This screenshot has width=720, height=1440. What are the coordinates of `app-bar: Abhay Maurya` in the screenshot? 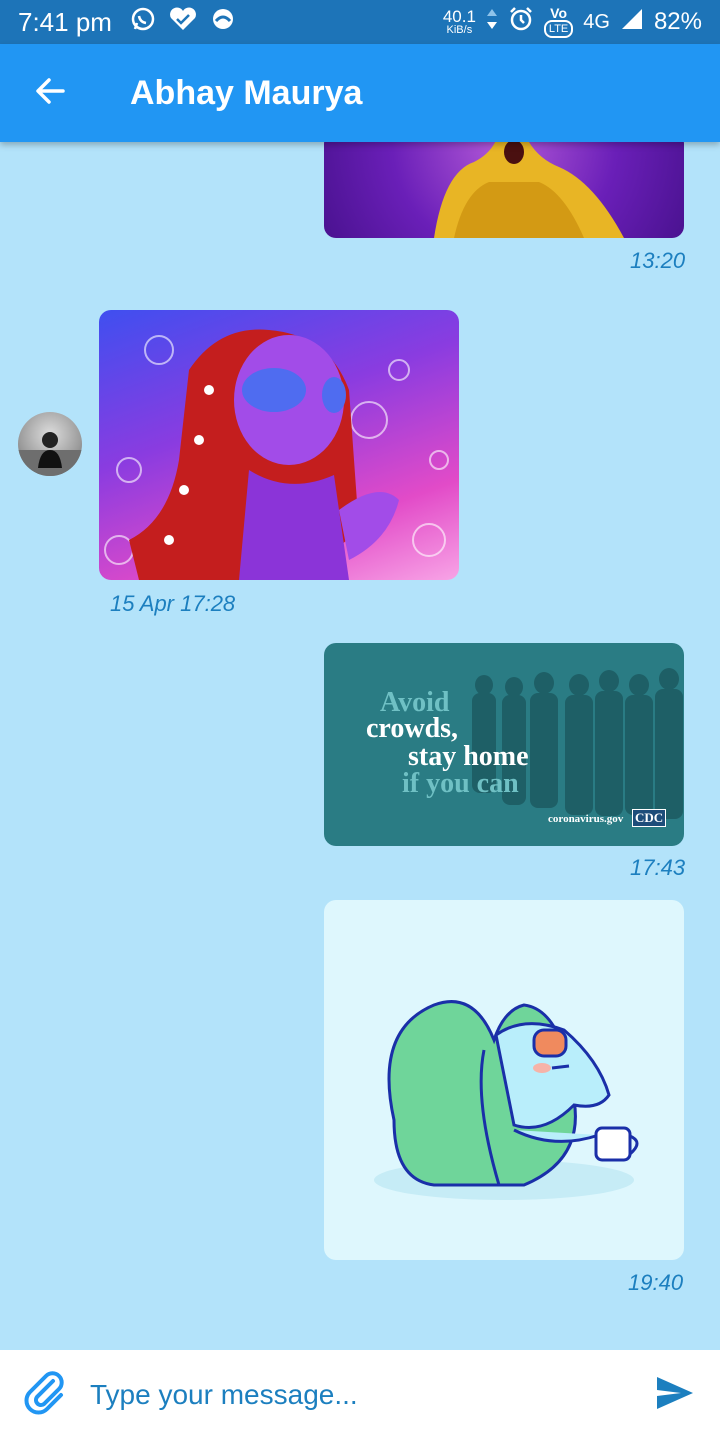 It's located at (360, 93).